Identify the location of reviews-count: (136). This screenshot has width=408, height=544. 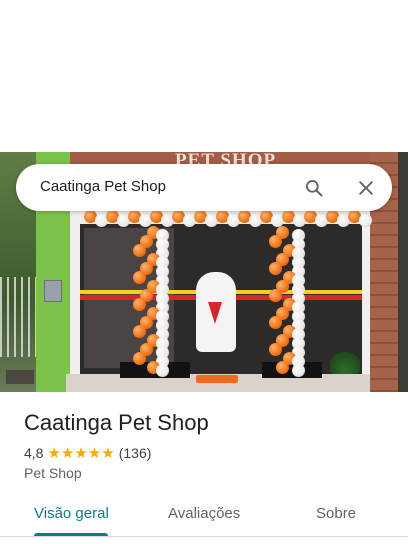
(135, 453).